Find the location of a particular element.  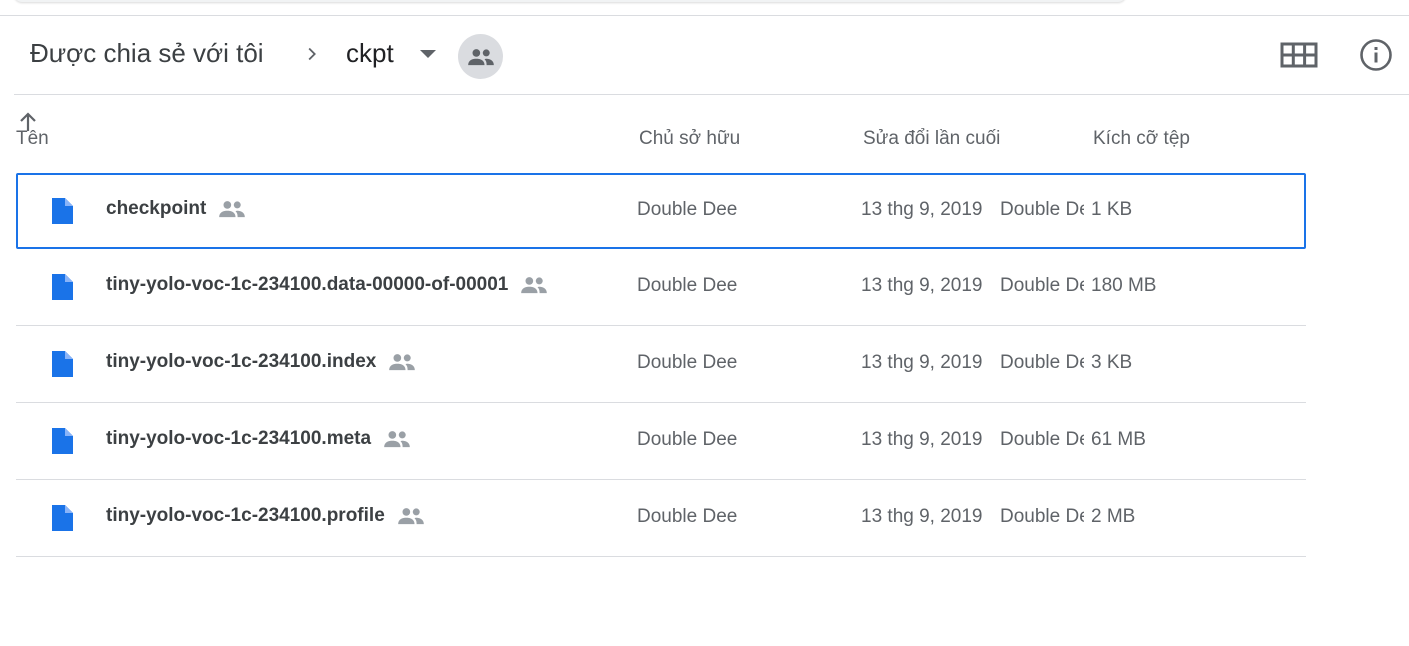

info-icon is located at coordinates (1376, 55).